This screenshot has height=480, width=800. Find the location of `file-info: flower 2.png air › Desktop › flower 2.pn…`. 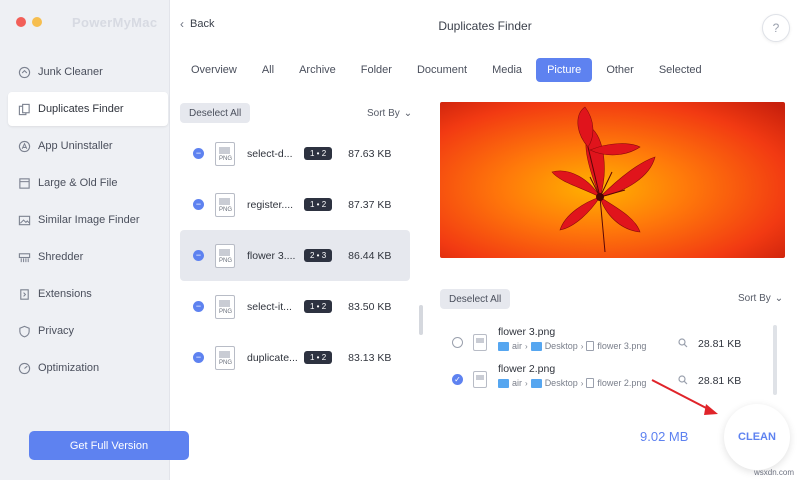

file-info: flower 2.png air › Desktop › flower 2.pn… is located at coordinates (588, 375).